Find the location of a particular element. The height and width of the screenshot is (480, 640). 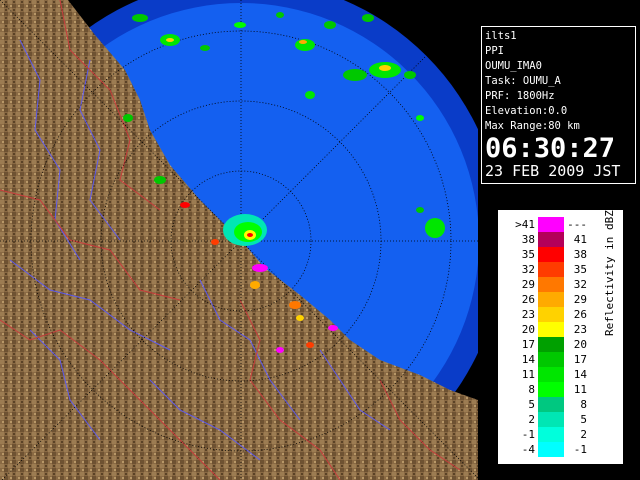

legend-row: 8 11 is located at coordinates (552, 389).